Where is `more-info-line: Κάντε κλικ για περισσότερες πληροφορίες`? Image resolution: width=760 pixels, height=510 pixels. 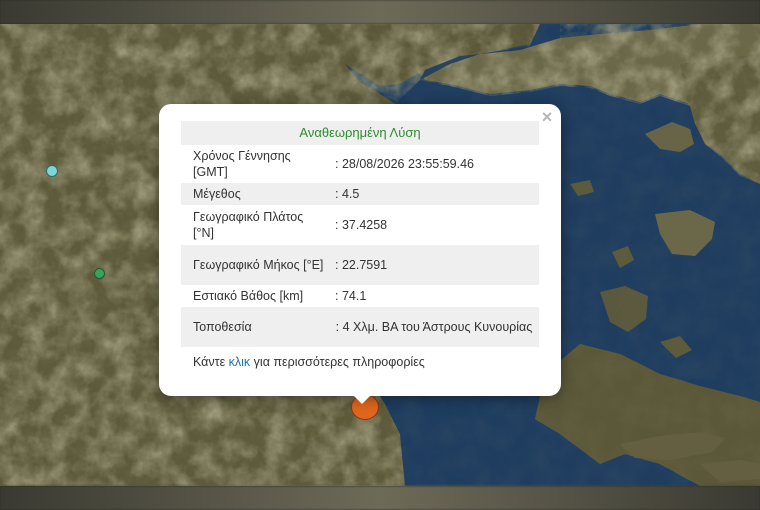 more-info-line: Κάντε κλικ για περισσότερες πληροφορίες is located at coordinates (360, 362).